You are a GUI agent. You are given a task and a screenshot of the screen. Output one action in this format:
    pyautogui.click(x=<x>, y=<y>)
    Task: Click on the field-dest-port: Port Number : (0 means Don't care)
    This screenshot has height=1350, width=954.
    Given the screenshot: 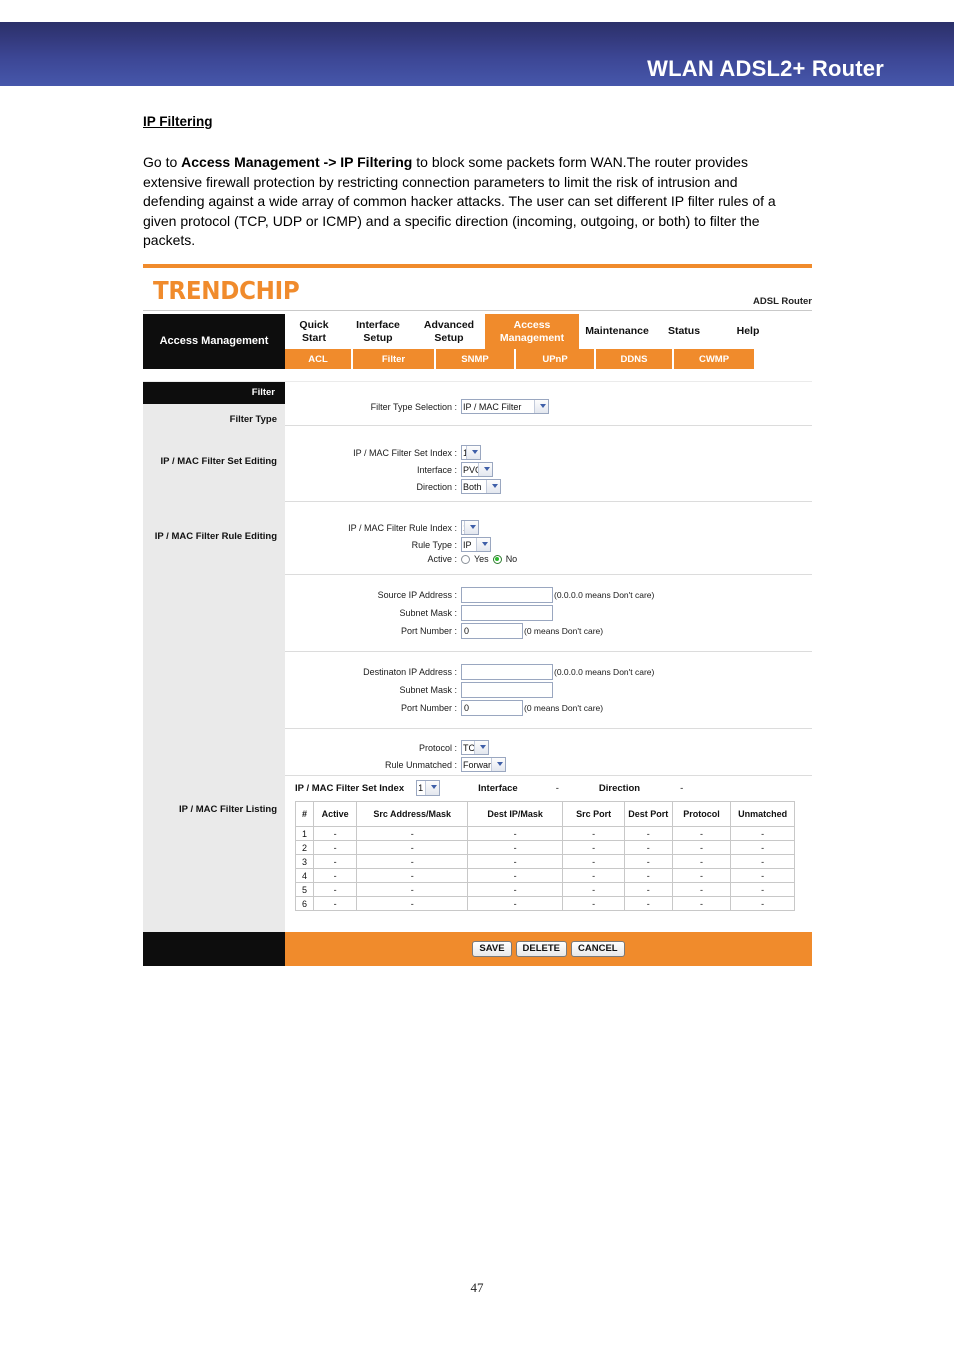 What is the action you would take?
    pyautogui.click(x=548, y=708)
    